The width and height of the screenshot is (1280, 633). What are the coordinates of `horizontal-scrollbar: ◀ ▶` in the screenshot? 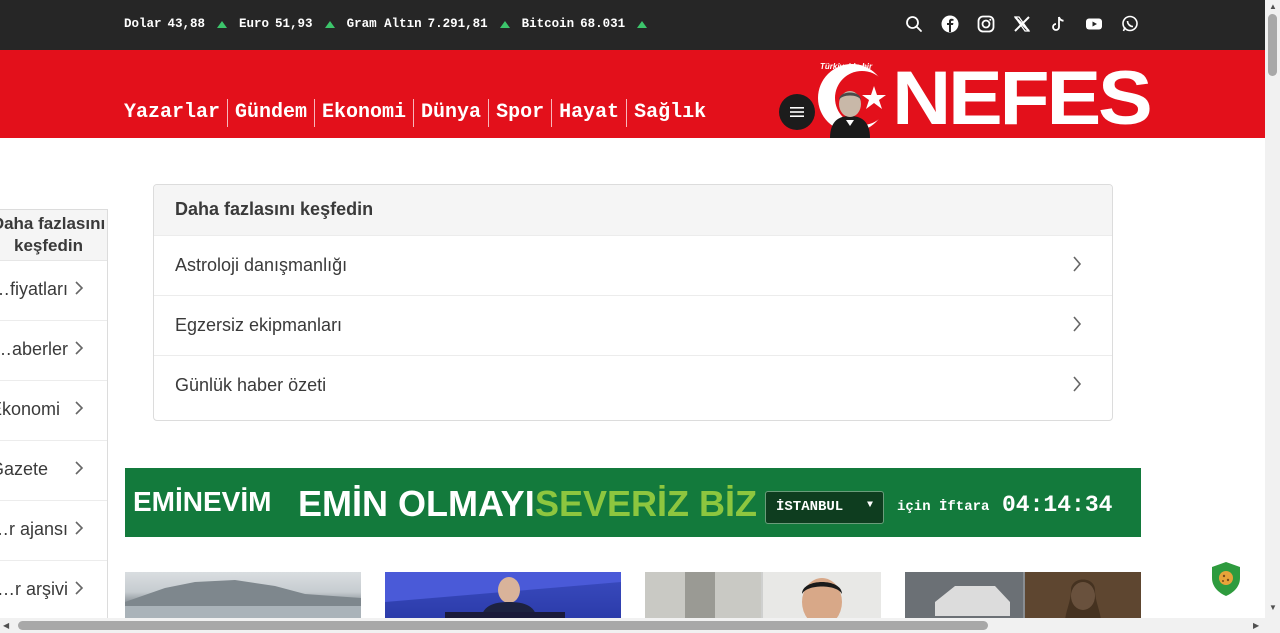 It's located at (632, 625).